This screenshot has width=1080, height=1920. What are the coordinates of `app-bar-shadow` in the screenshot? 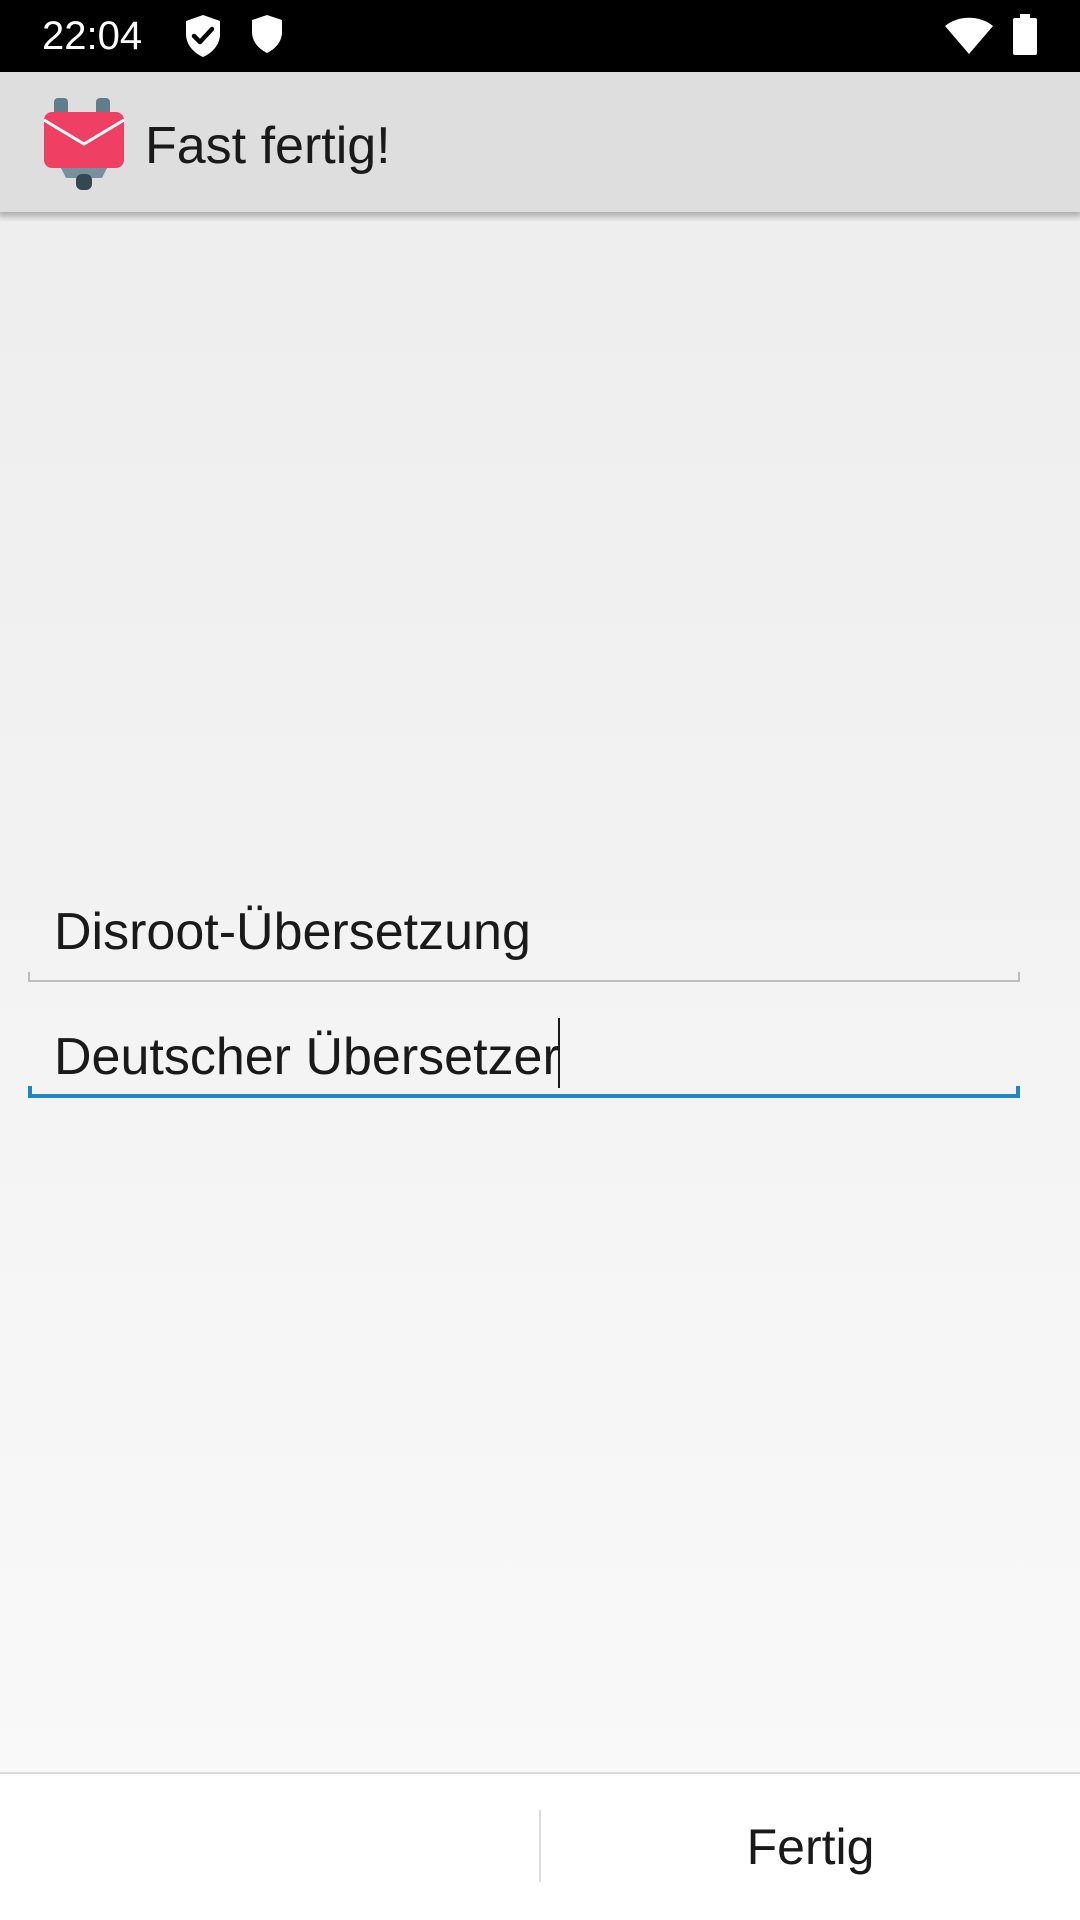 It's located at (540, 217).